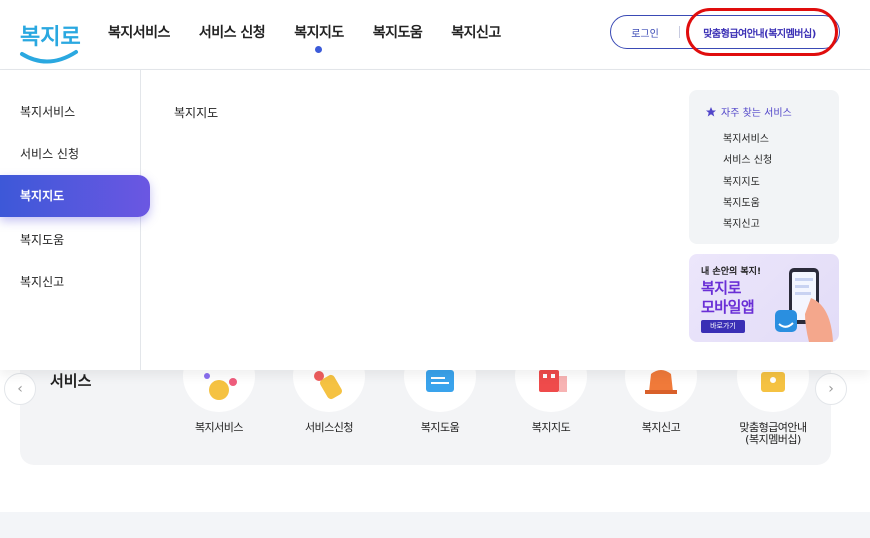  Describe the element at coordinates (741, 201) in the screenshot. I see `frequent-item-welfare-help: 복지도움` at that location.